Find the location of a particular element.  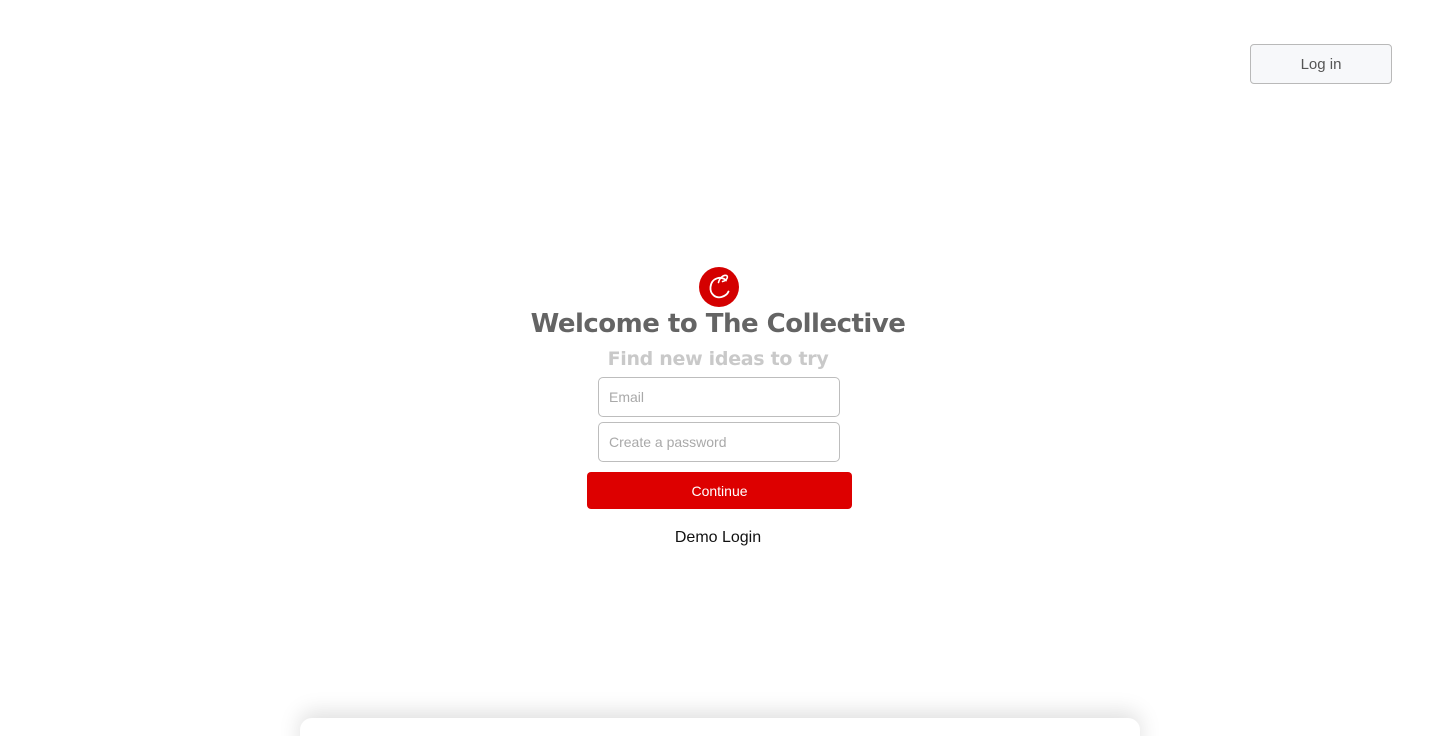

continue-button: Continue is located at coordinates (719, 490).